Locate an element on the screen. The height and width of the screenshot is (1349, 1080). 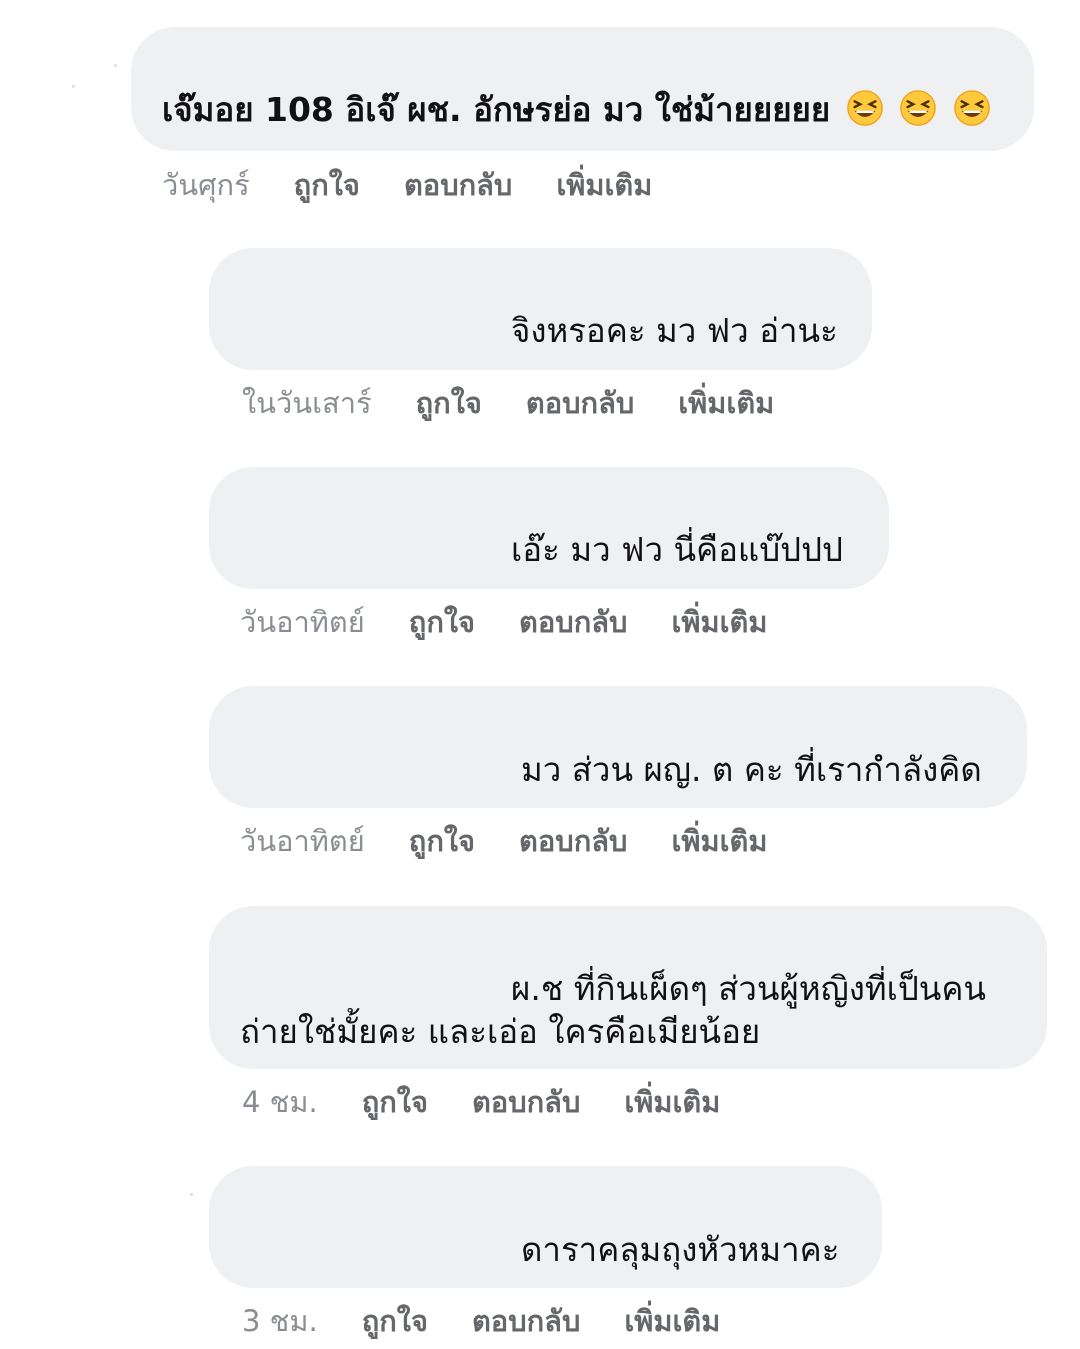
comment-timestamp: 4 ชม. is located at coordinates (280, 1102).